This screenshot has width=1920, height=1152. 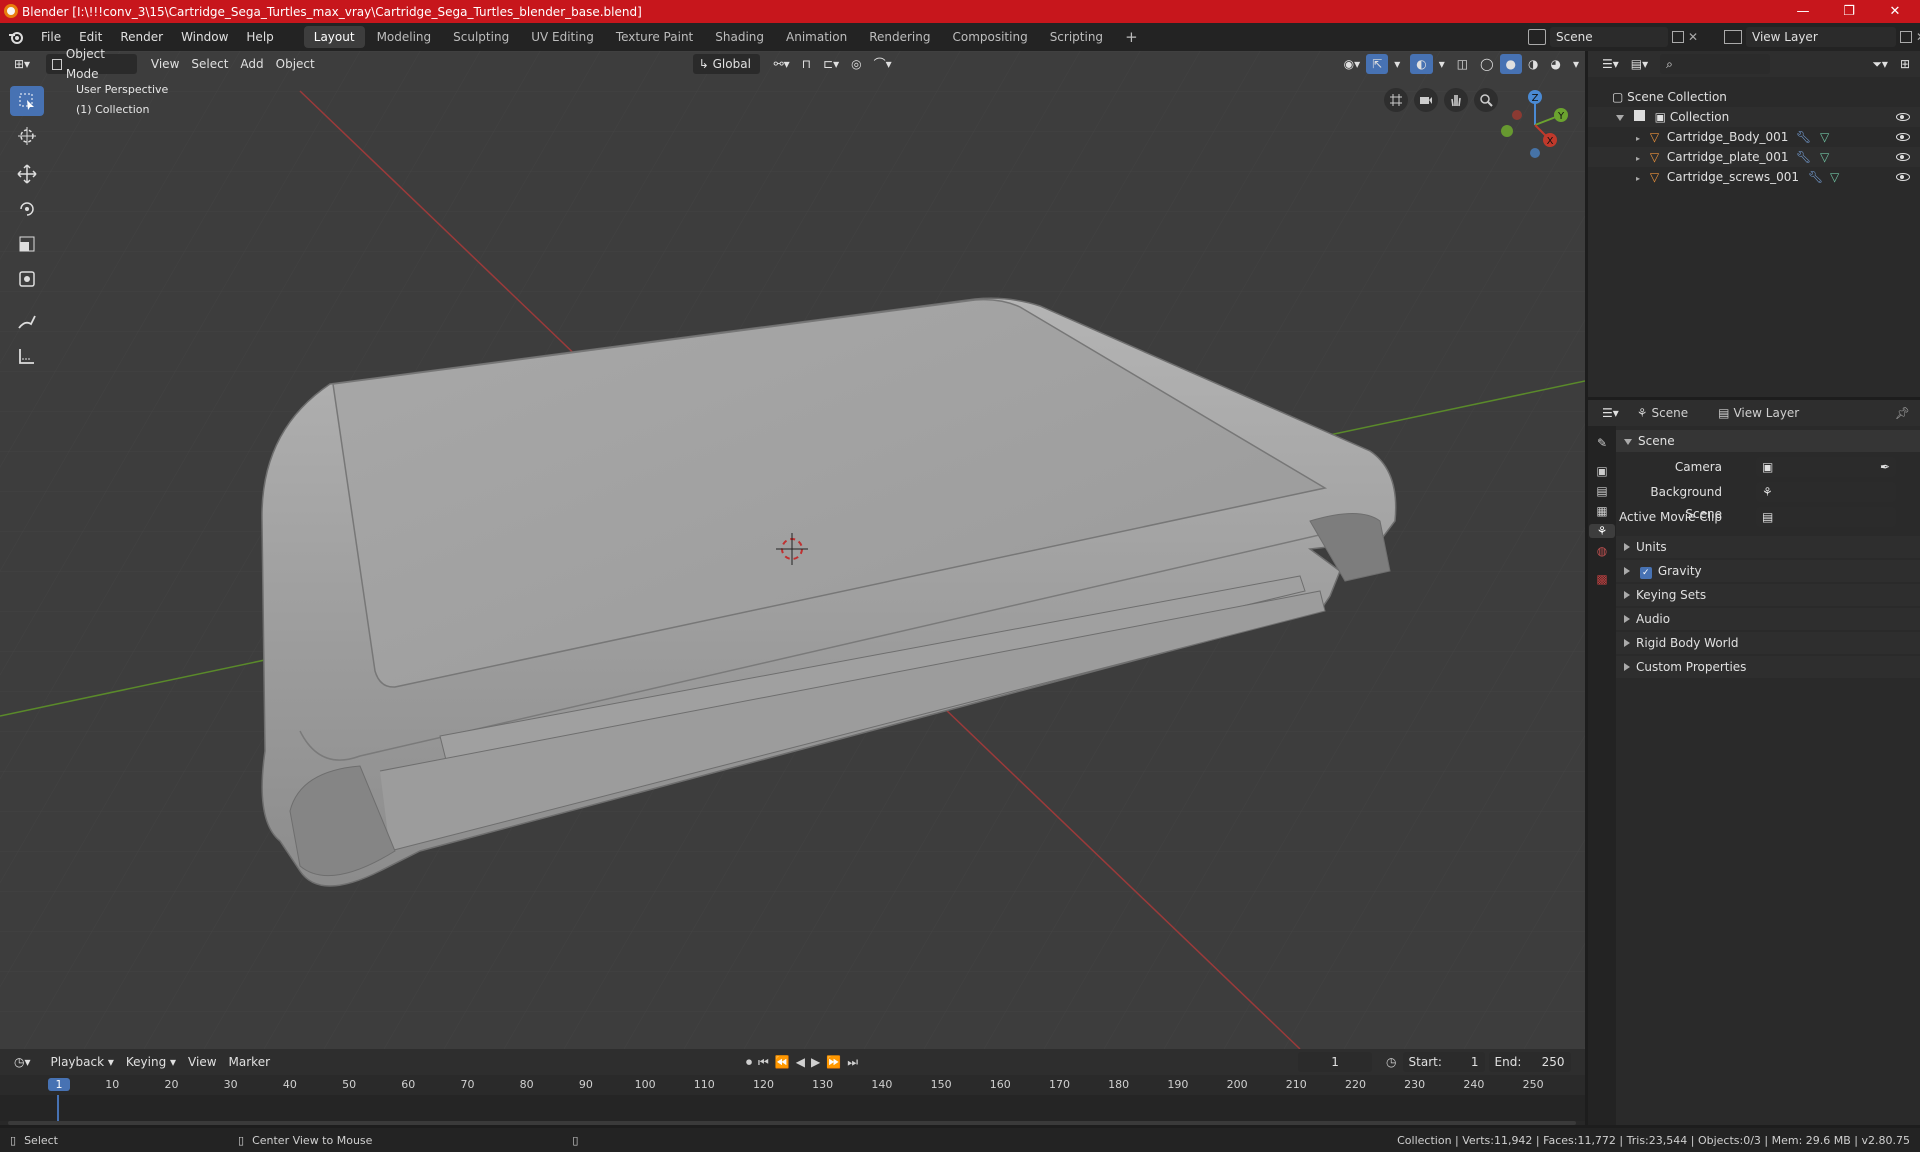 What do you see at coordinates (1396, 100) in the screenshot?
I see `grid-view-icon` at bounding box center [1396, 100].